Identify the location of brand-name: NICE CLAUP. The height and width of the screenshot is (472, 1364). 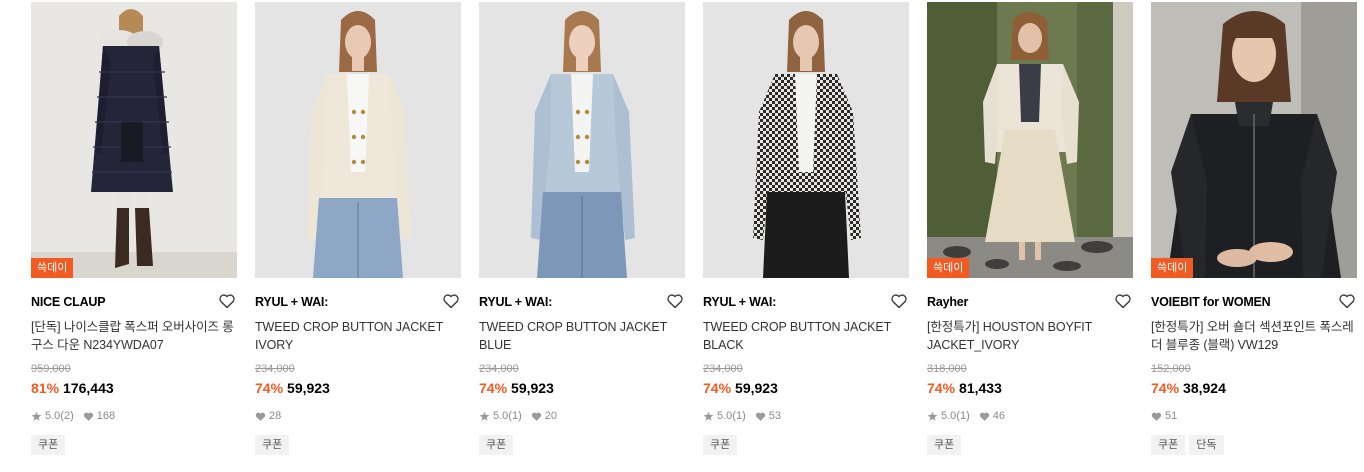
(121, 302).